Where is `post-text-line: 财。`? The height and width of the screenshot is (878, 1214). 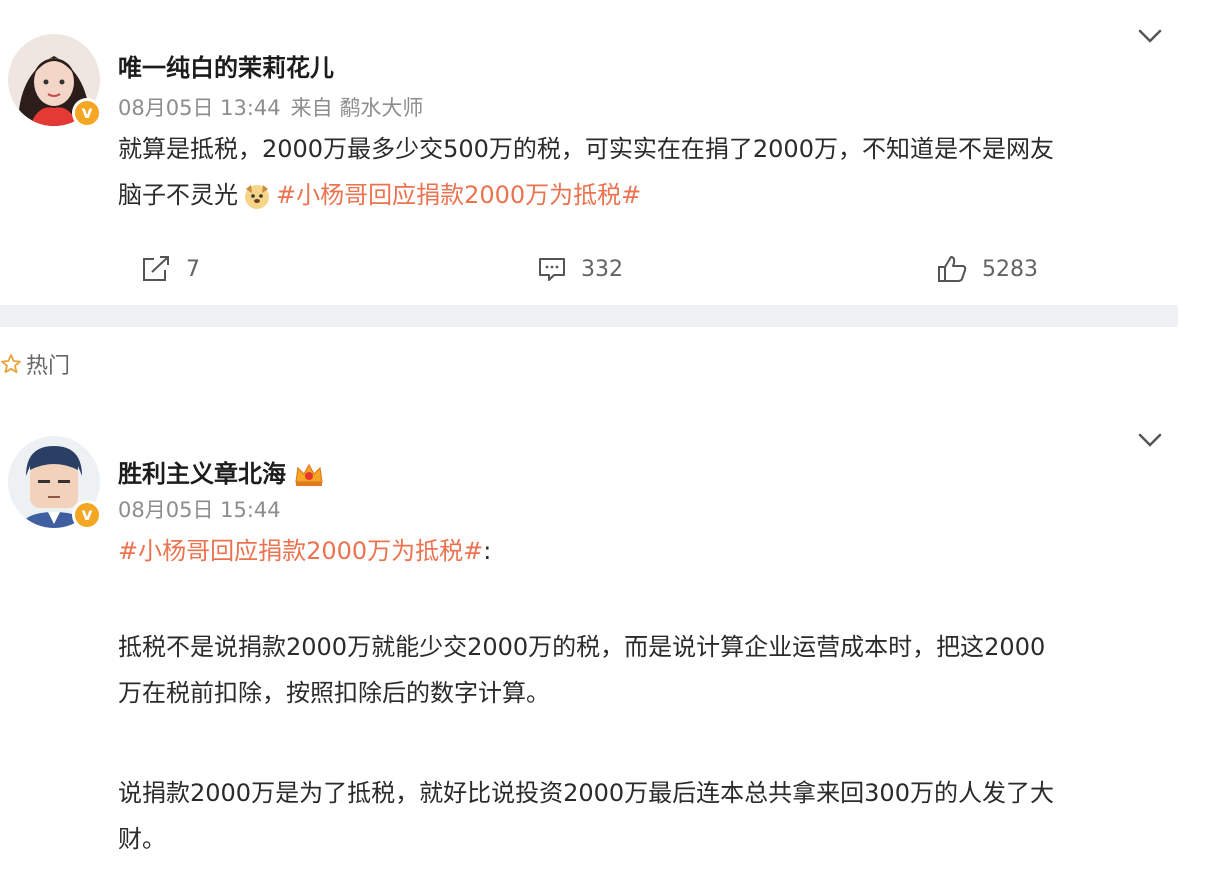 post-text-line: 财。 is located at coordinates (142, 839).